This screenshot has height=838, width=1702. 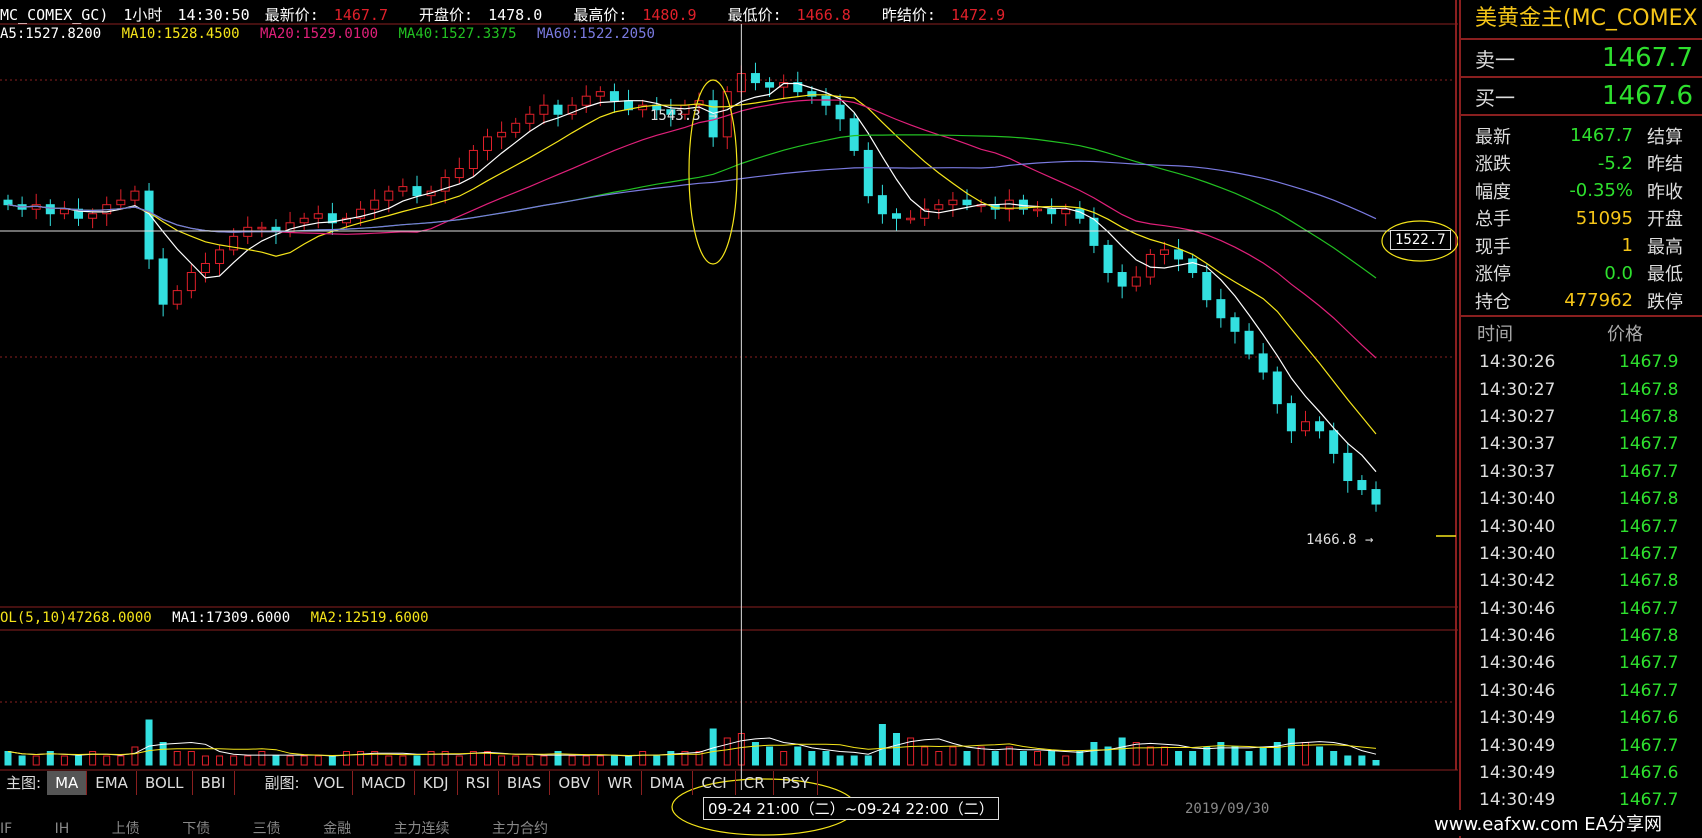 What do you see at coordinates (520, 829) in the screenshot?
I see `market-tab-main-contract: 主力合约` at bounding box center [520, 829].